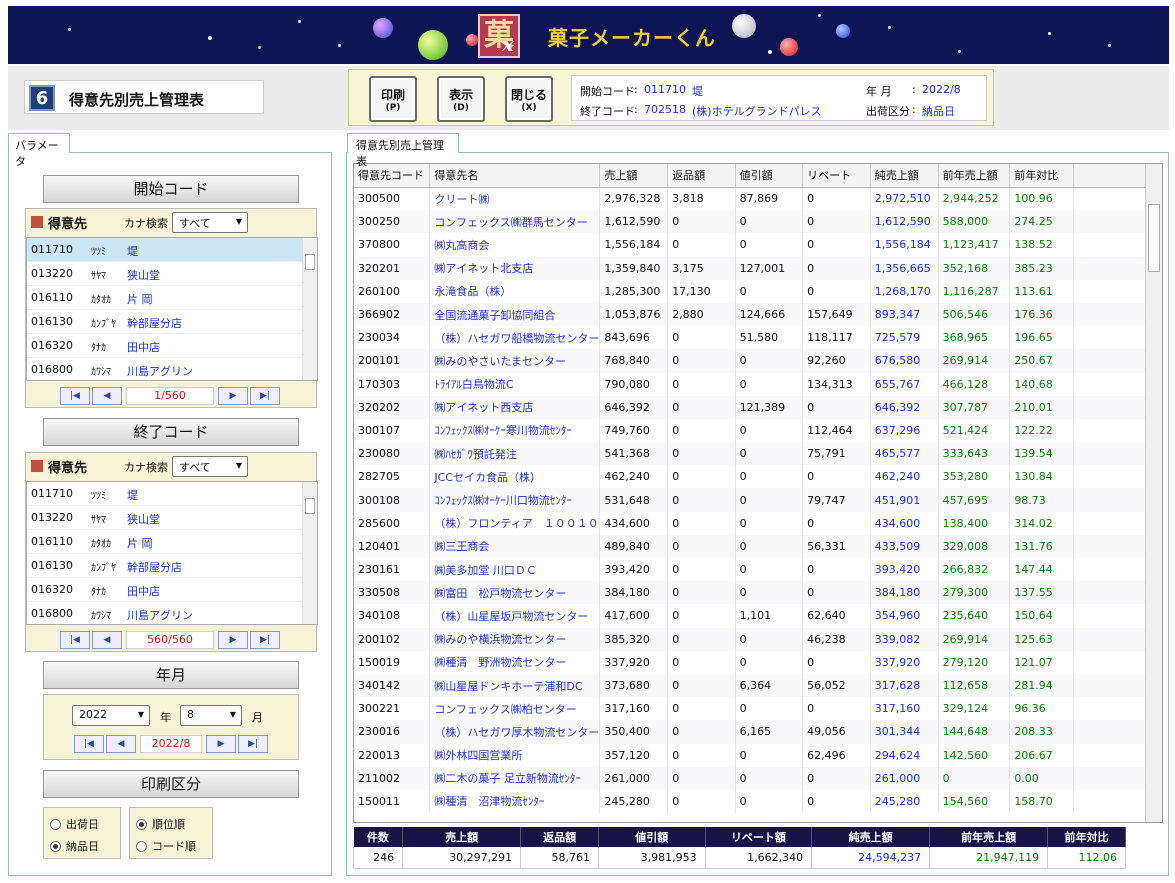 This screenshot has height=883, width=1175. What do you see at coordinates (634, 176) in the screenshot?
I see `column-header-sales-amount: 売上額` at bounding box center [634, 176].